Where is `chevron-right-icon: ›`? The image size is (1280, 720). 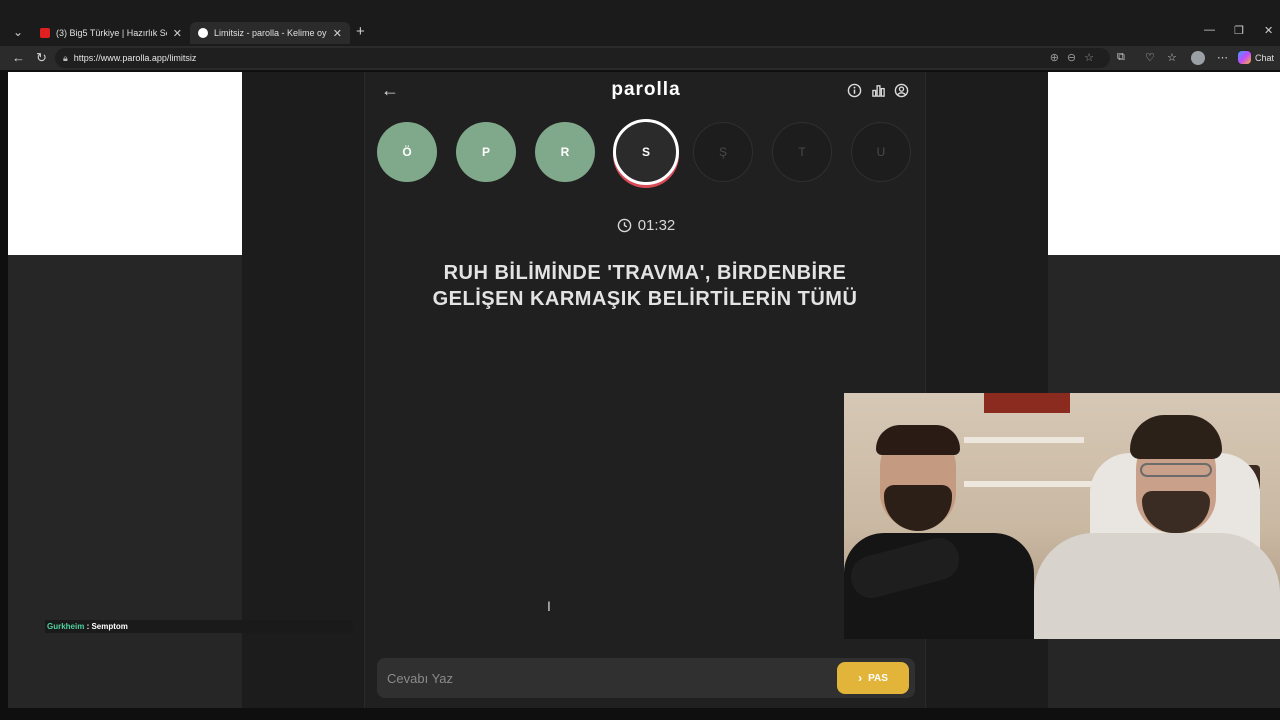 chevron-right-icon: › is located at coordinates (860, 678).